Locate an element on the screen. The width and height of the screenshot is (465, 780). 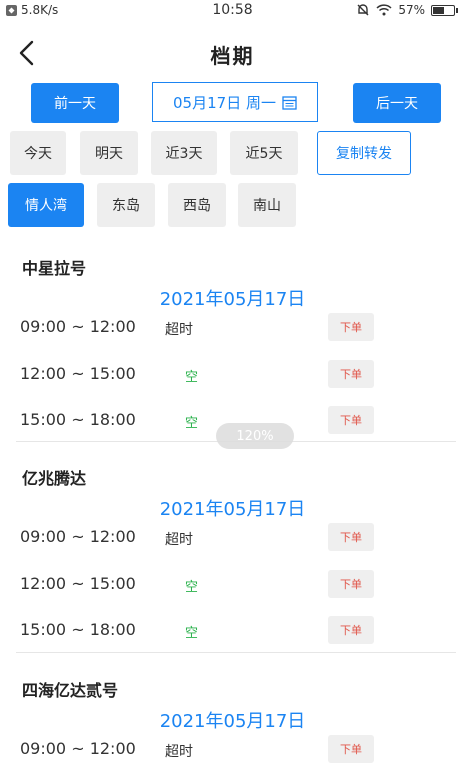
battery-percent: 57% is located at coordinates (411, 10).